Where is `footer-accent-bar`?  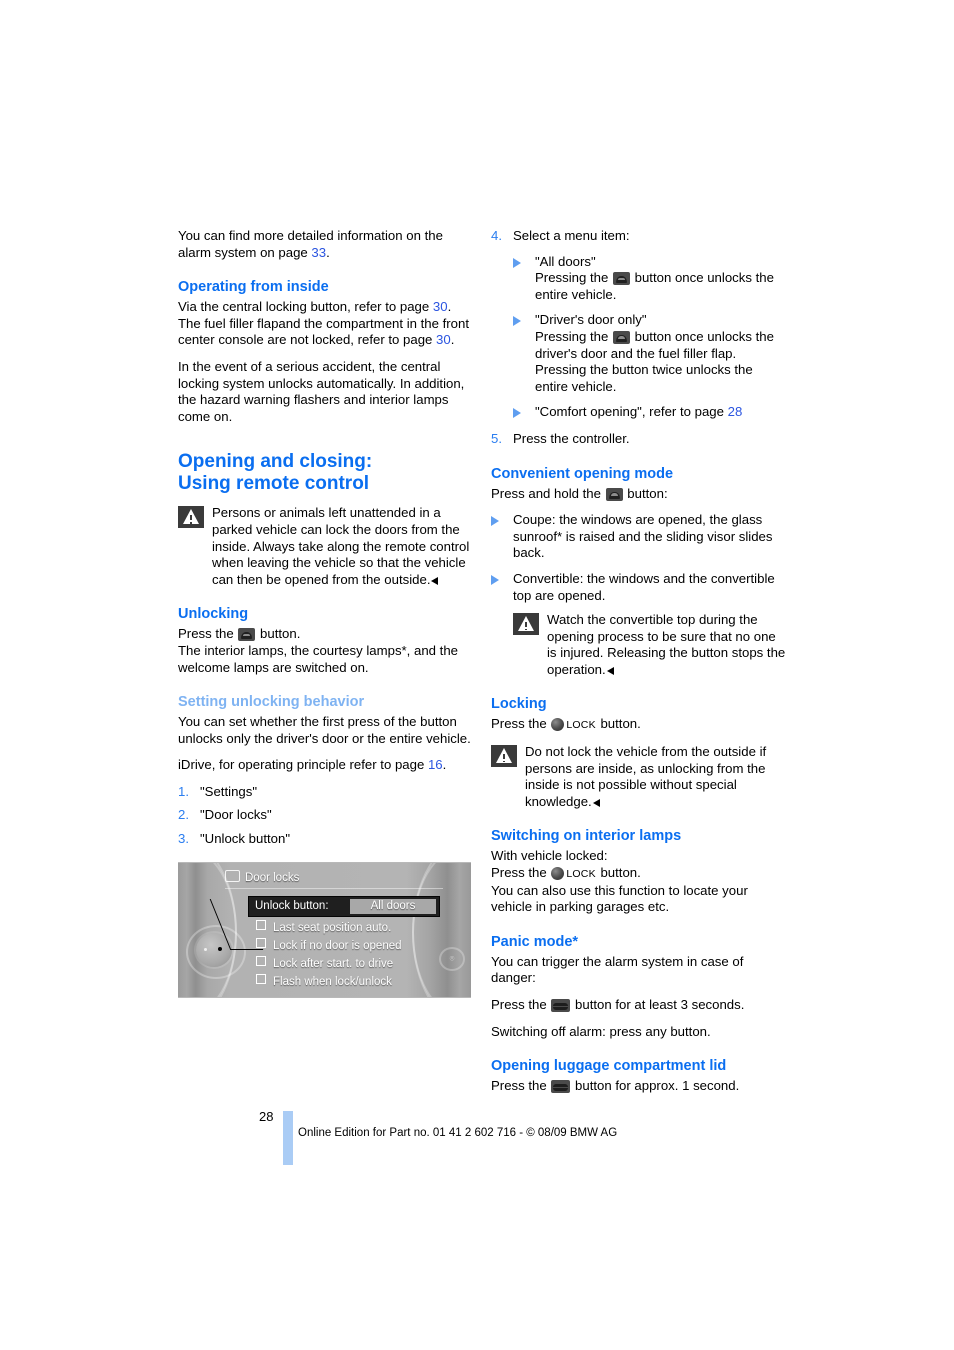 footer-accent-bar is located at coordinates (288, 1138).